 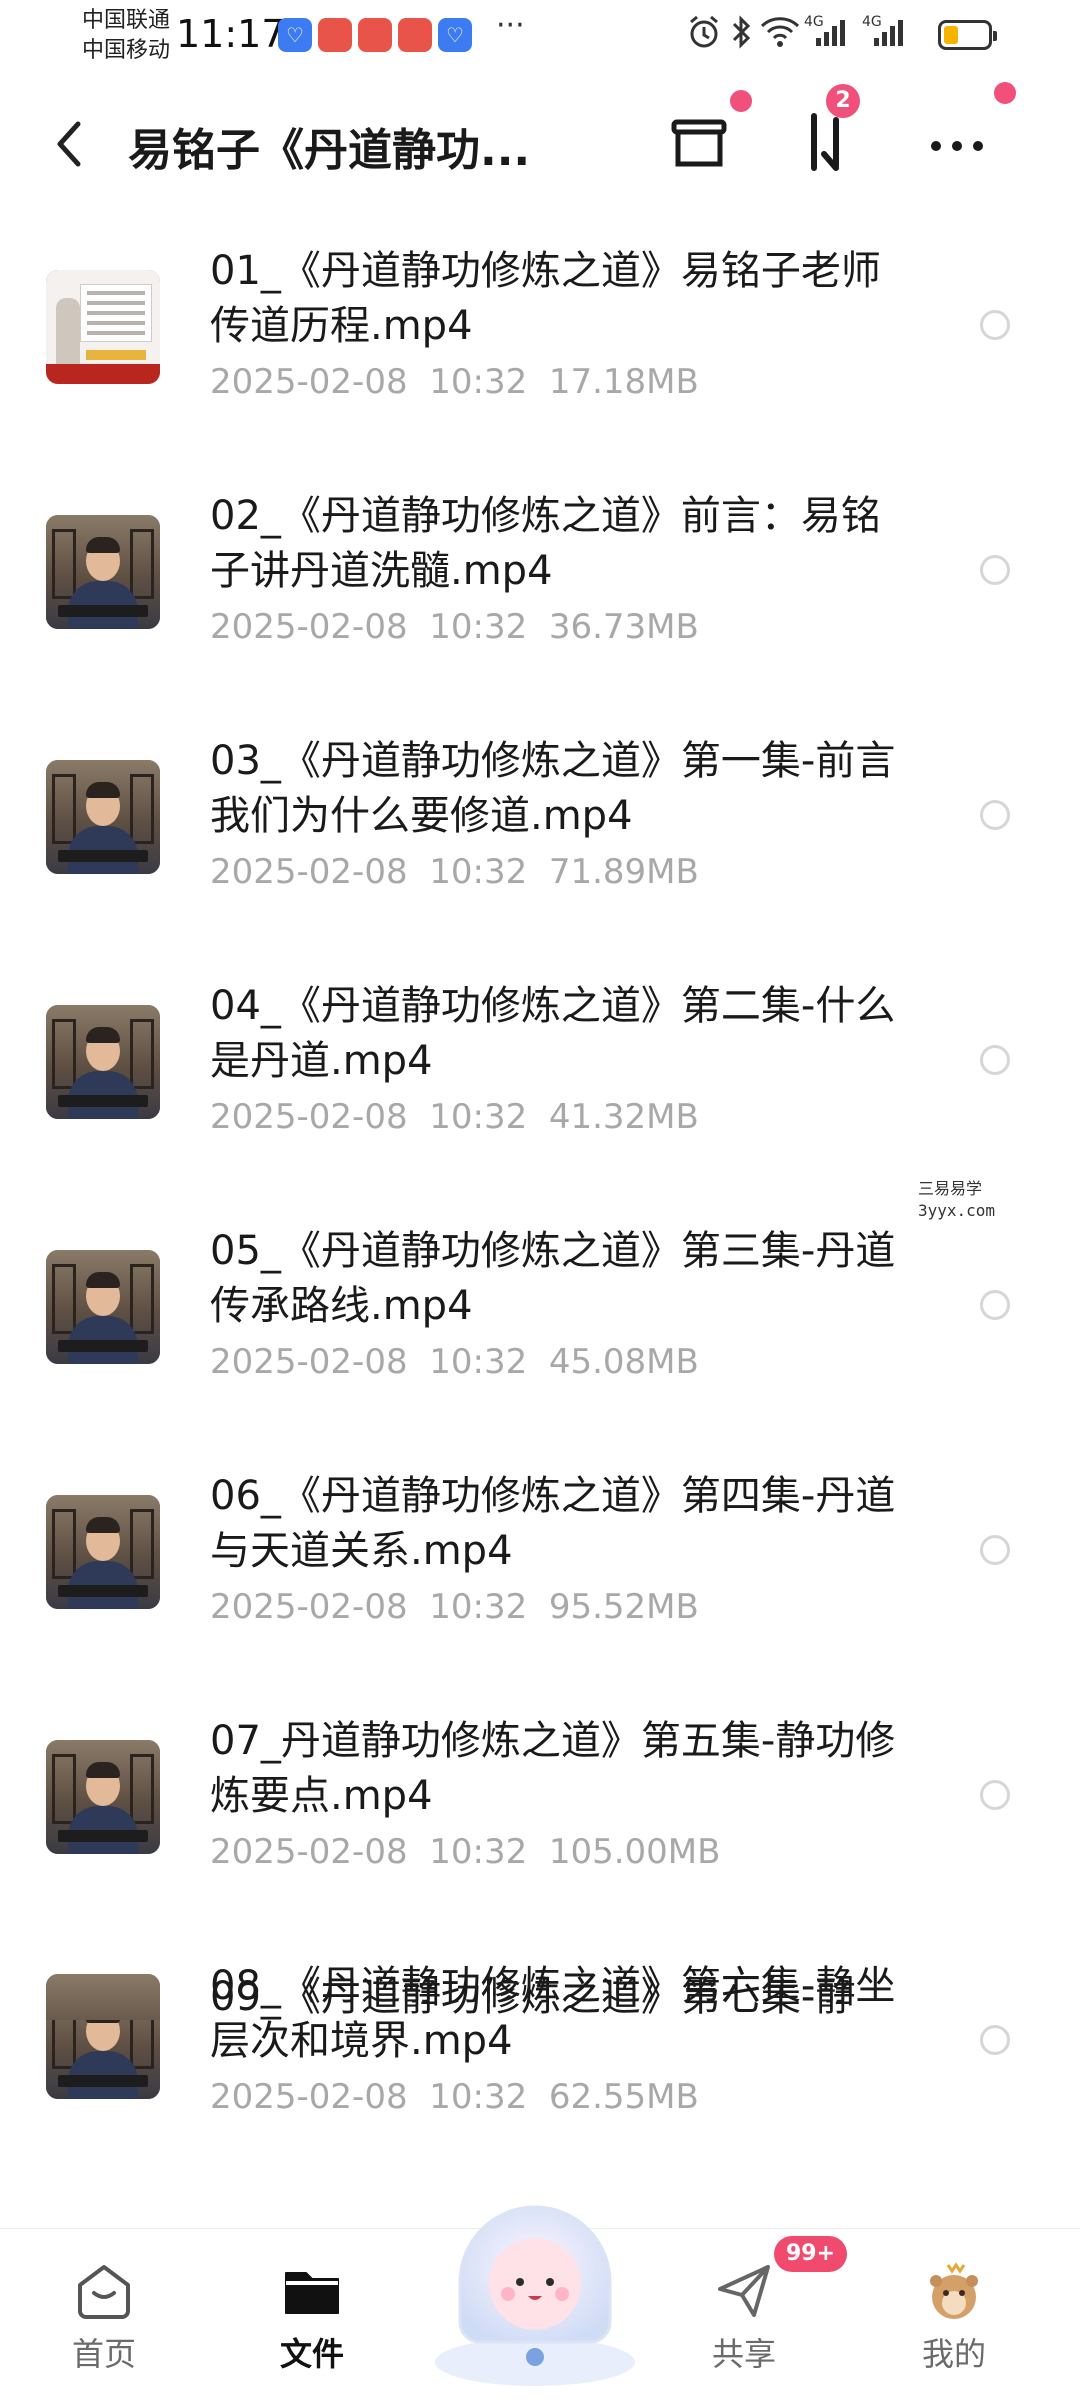 What do you see at coordinates (953, 2354) in the screenshot?
I see `tab-me-label: 我的` at bounding box center [953, 2354].